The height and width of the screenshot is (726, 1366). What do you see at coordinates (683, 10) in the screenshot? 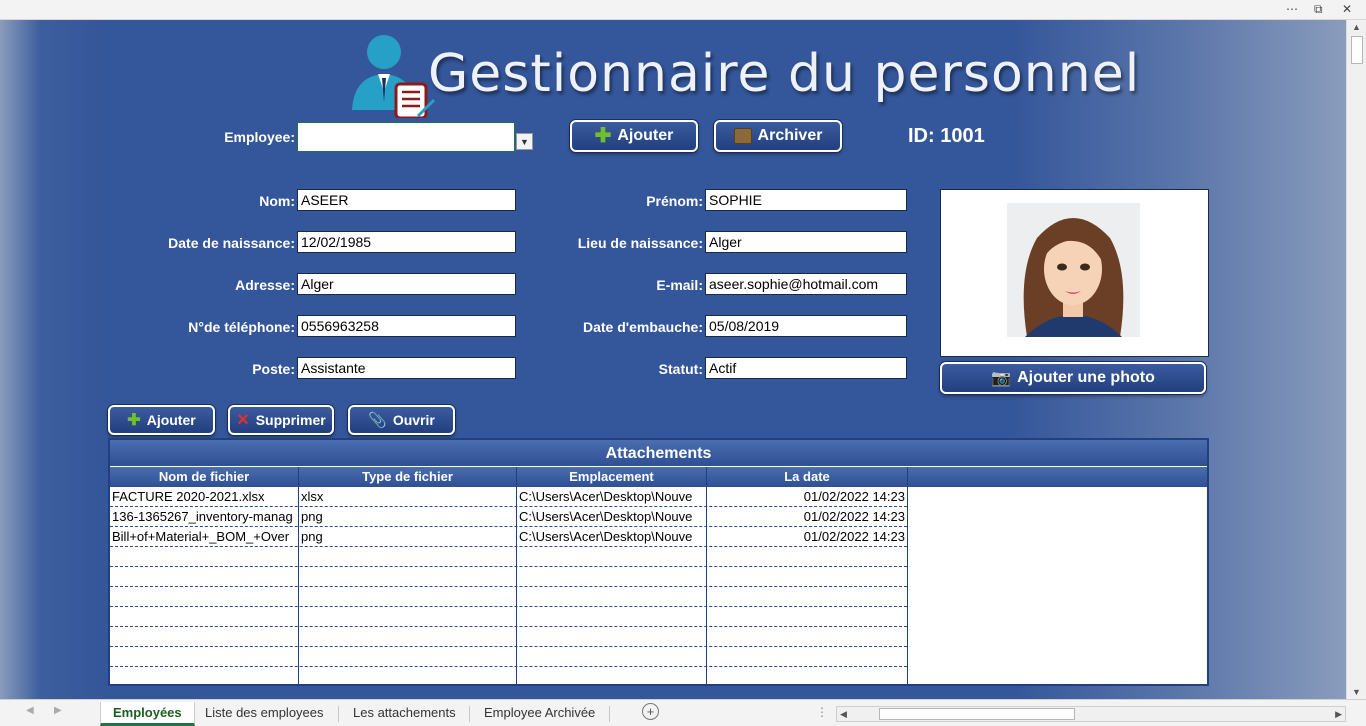
I see `window-topbar: ⋯ ⧉ ✕` at bounding box center [683, 10].